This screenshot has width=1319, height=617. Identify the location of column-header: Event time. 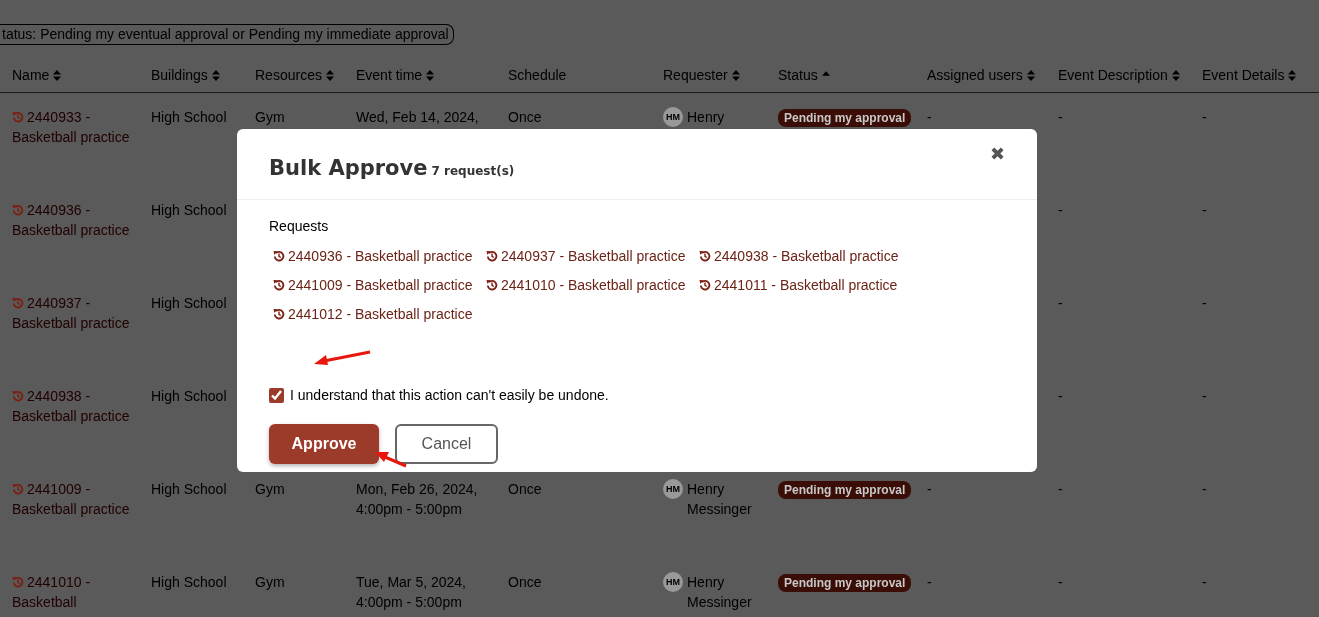
(389, 75).